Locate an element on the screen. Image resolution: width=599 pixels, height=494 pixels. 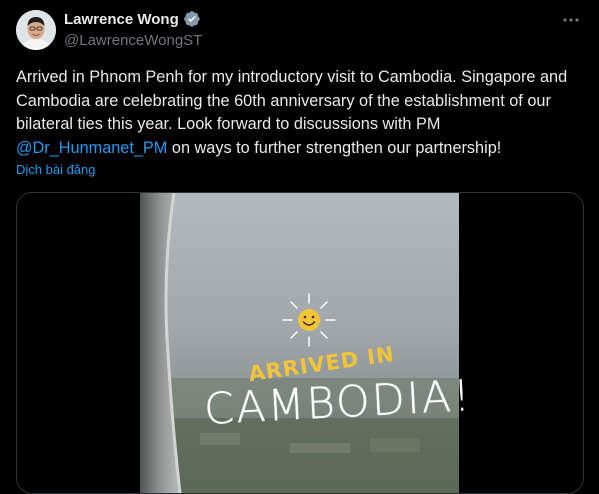
author-name: Lawrence Wong is located at coordinates (121, 19).